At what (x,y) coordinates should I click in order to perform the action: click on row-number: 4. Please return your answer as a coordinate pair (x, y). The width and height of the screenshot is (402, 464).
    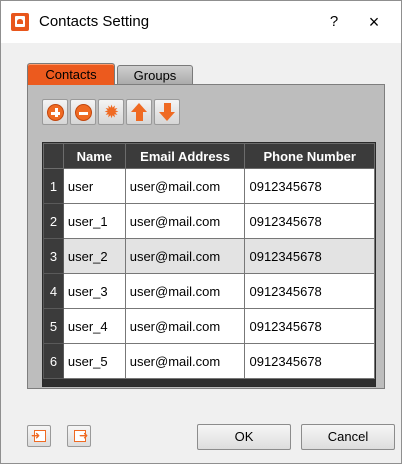
    Looking at the image, I should click on (53, 291).